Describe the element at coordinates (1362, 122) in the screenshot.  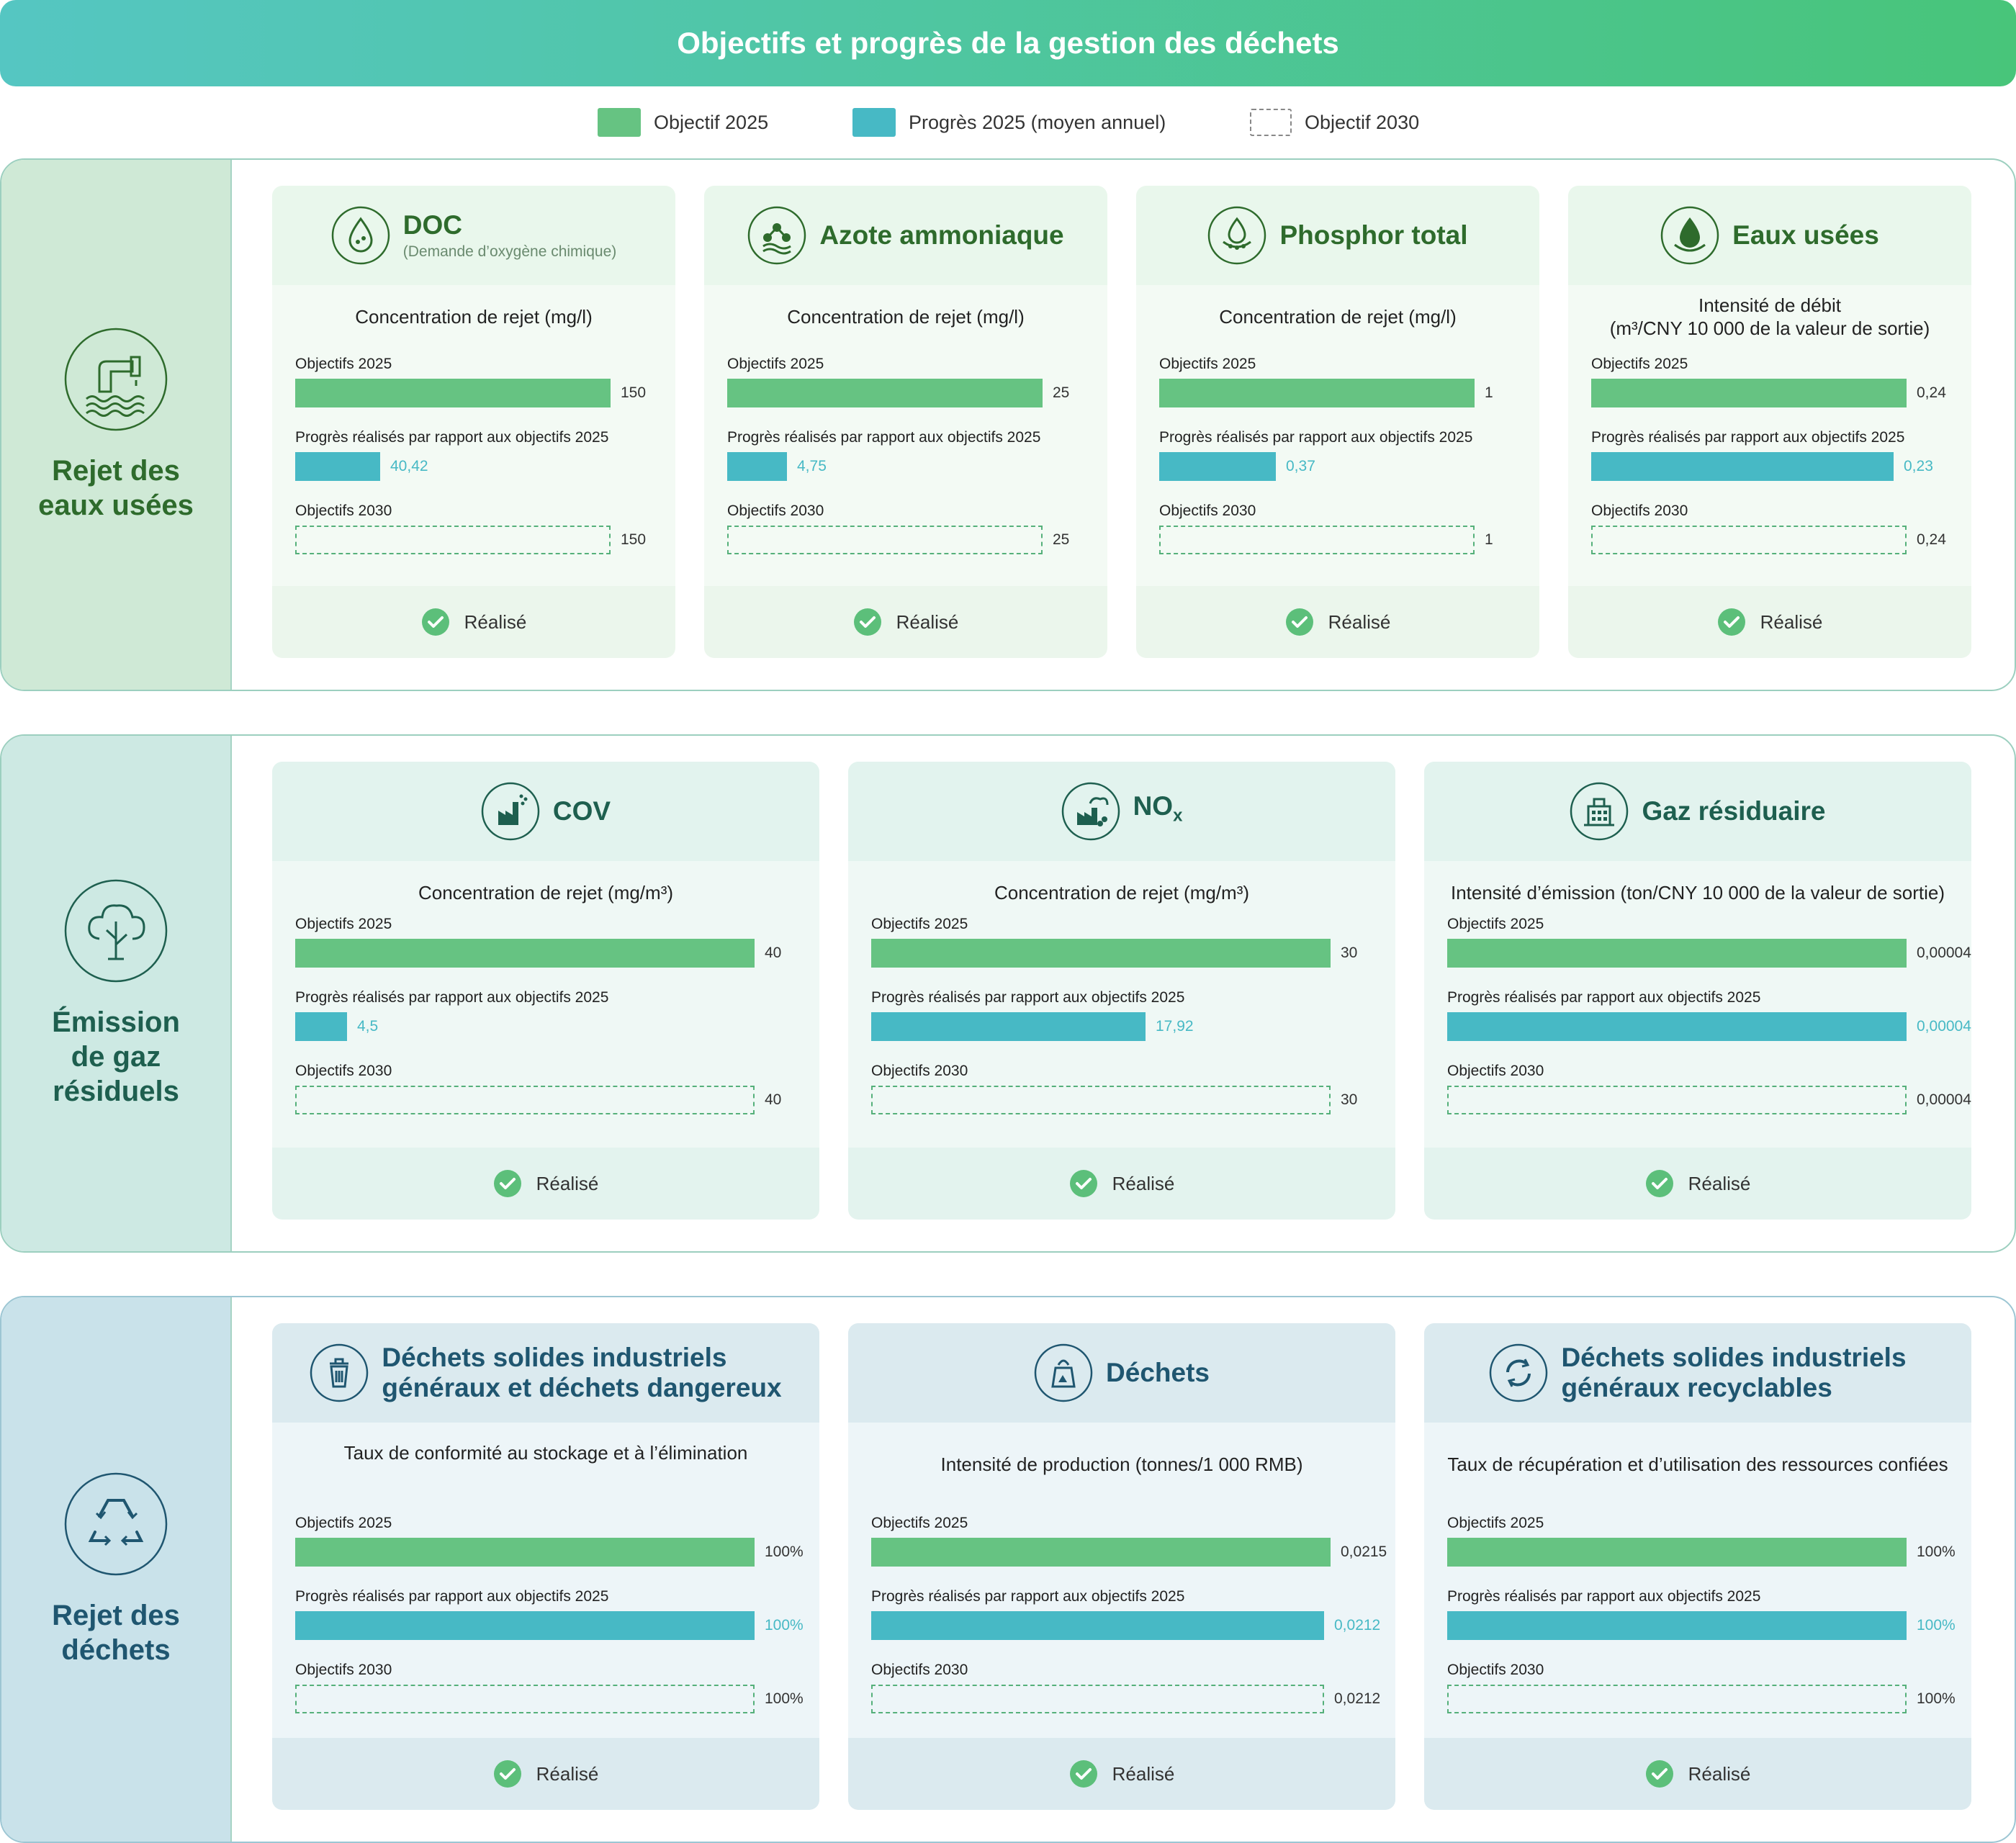
I see `legend-label: Objectif 2030` at that location.